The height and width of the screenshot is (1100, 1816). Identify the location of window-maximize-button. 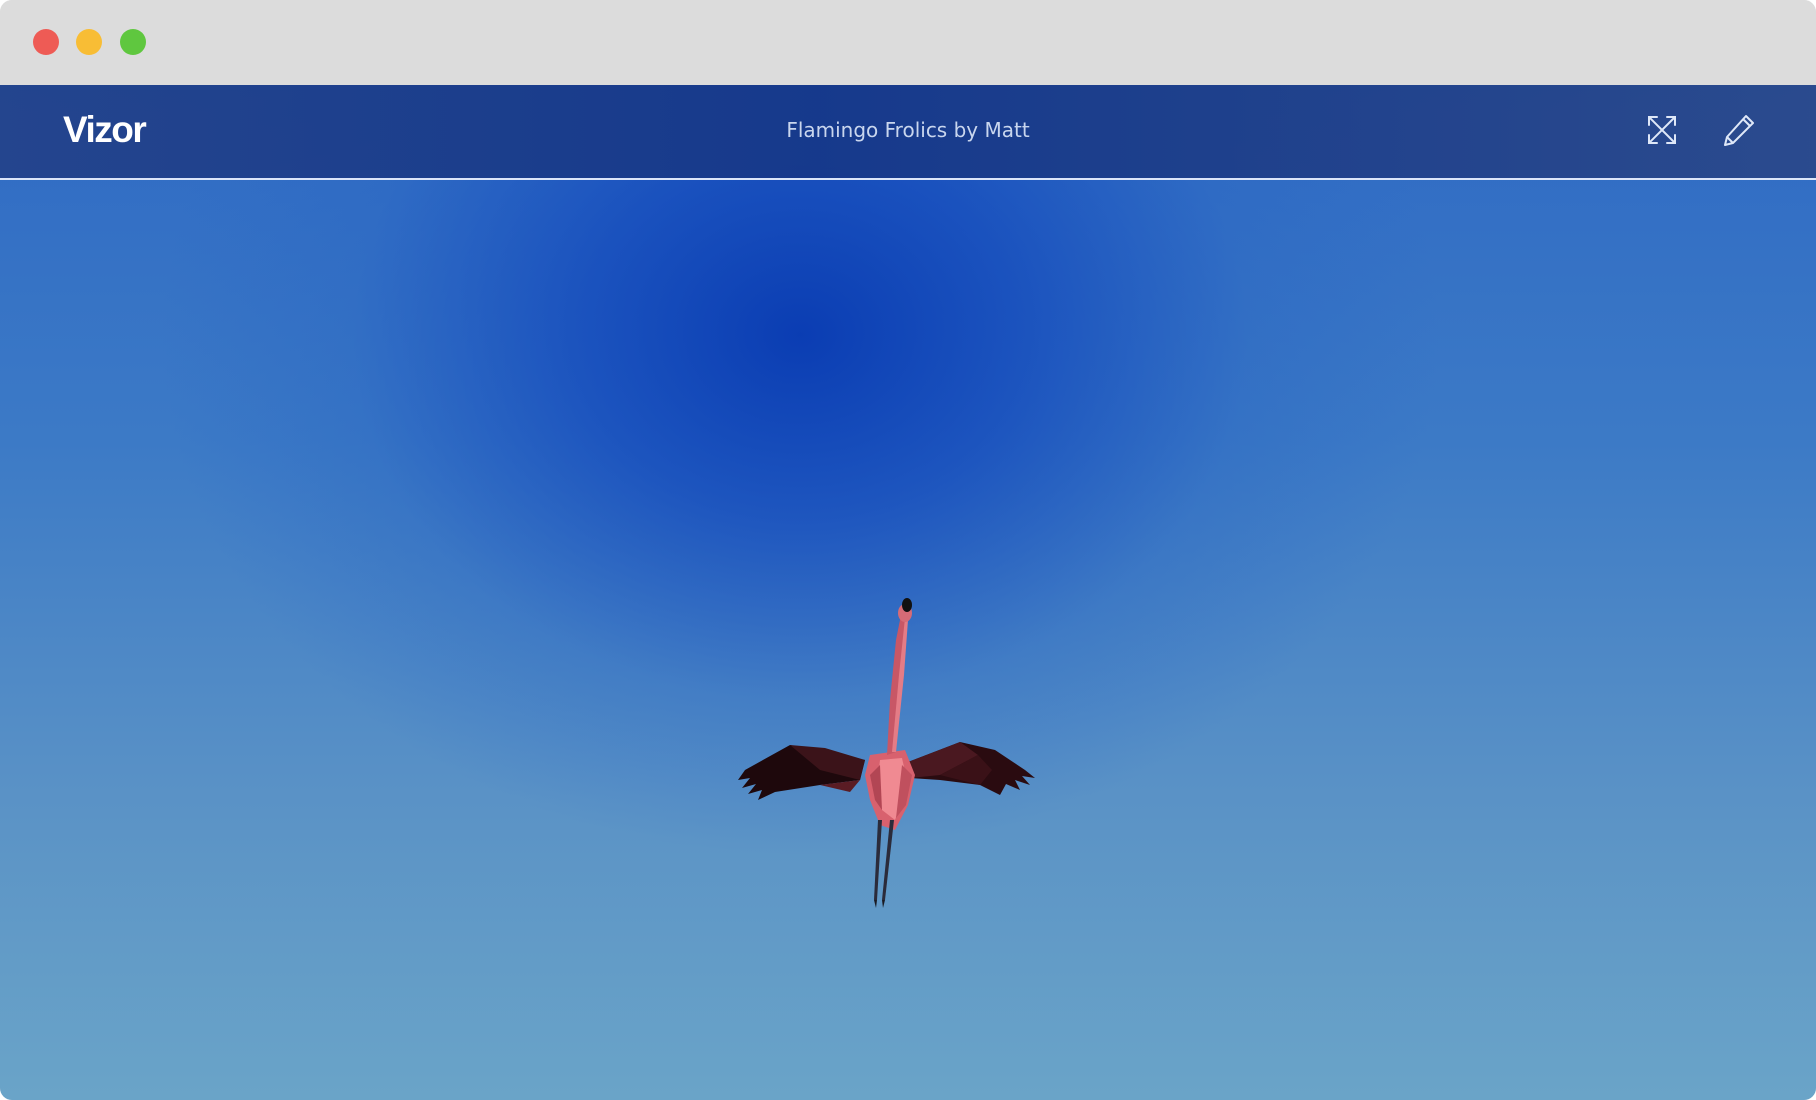
(133, 42).